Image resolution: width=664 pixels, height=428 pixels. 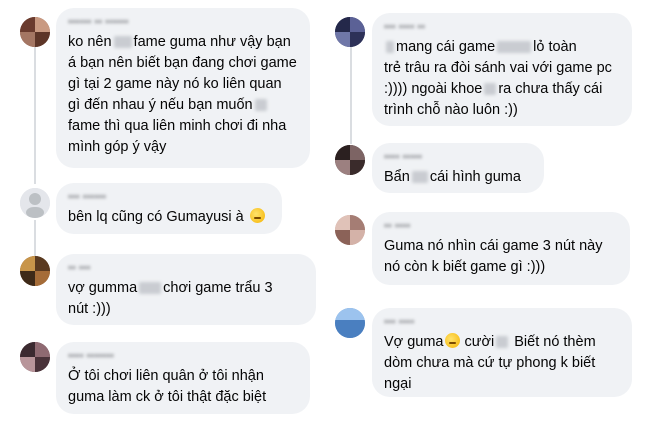 I want to click on default-avatar-icon, so click(x=35, y=203).